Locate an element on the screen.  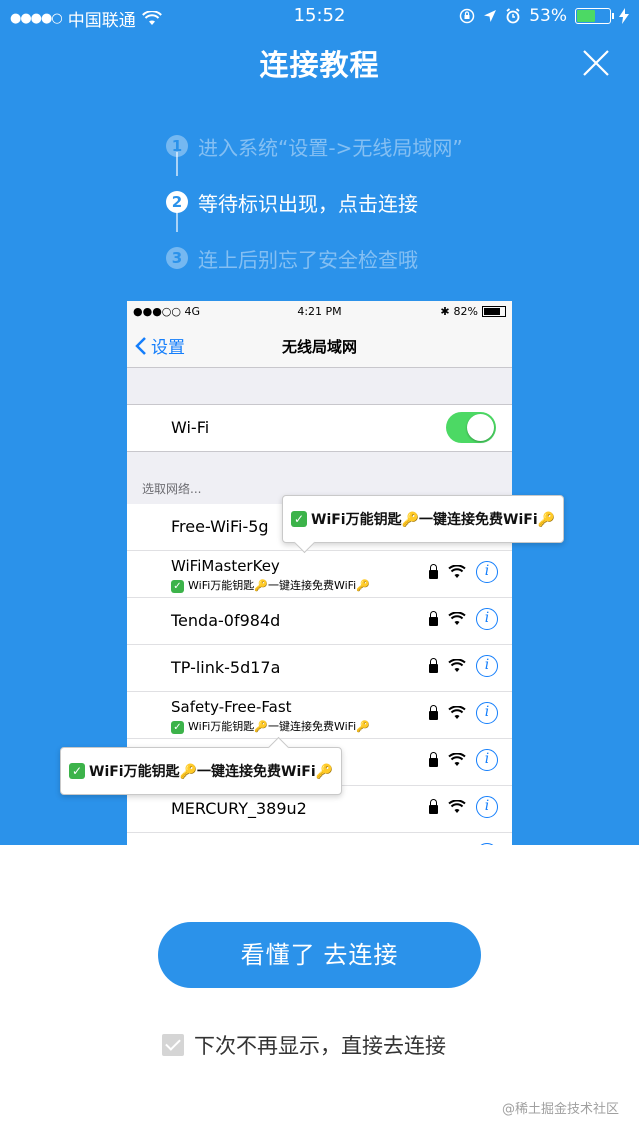
phone-status-bar: ●●●○○ 4G 4:21 PM ✱ 82% is located at coordinates (319, 312).